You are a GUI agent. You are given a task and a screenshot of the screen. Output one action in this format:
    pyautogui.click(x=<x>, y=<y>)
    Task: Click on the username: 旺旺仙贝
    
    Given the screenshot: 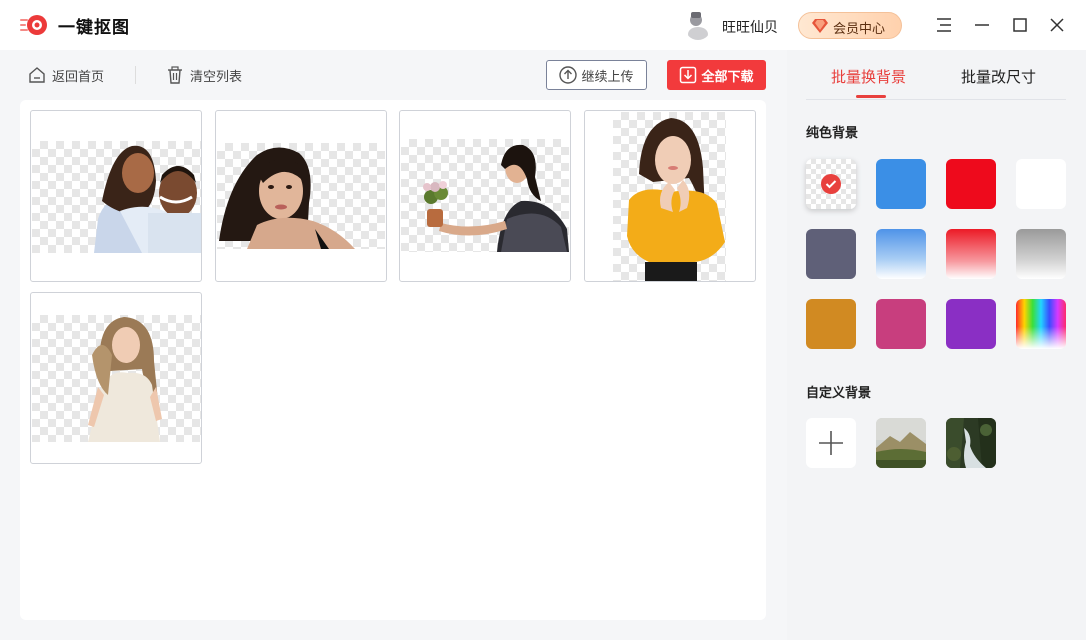 What is the action you would take?
    pyautogui.click(x=750, y=27)
    